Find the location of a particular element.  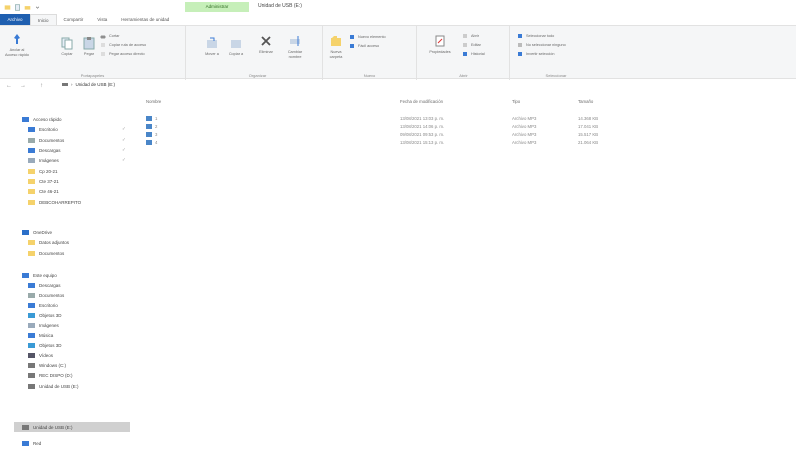

sidebar-item: Este equipo is located at coordinates (39, 275).